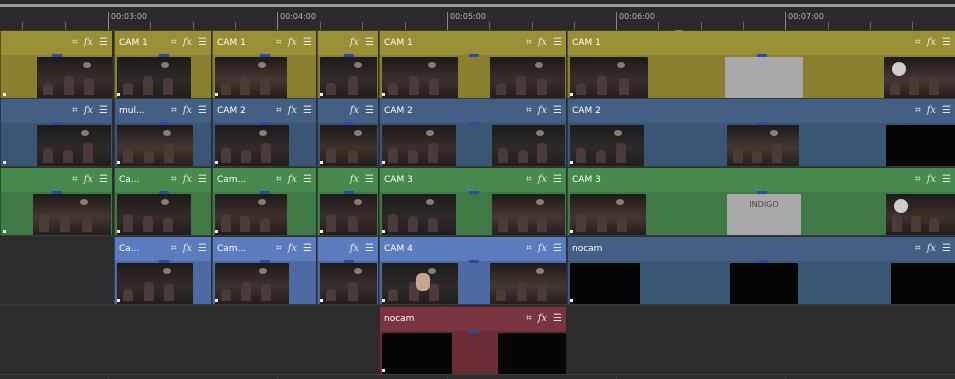 This screenshot has height=379, width=955. What do you see at coordinates (586, 111) in the screenshot?
I see `clip-name: CAM 2` at bounding box center [586, 111].